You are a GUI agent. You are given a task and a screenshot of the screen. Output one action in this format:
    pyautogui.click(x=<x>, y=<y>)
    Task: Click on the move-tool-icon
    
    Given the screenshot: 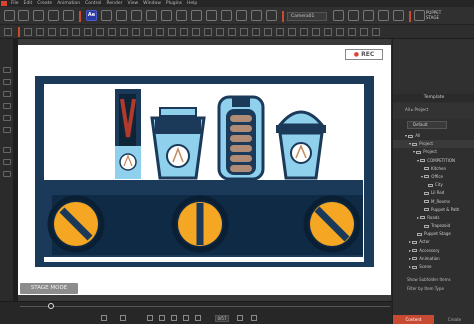 What is the action you would take?
    pyautogui.click(x=151, y=15)
    